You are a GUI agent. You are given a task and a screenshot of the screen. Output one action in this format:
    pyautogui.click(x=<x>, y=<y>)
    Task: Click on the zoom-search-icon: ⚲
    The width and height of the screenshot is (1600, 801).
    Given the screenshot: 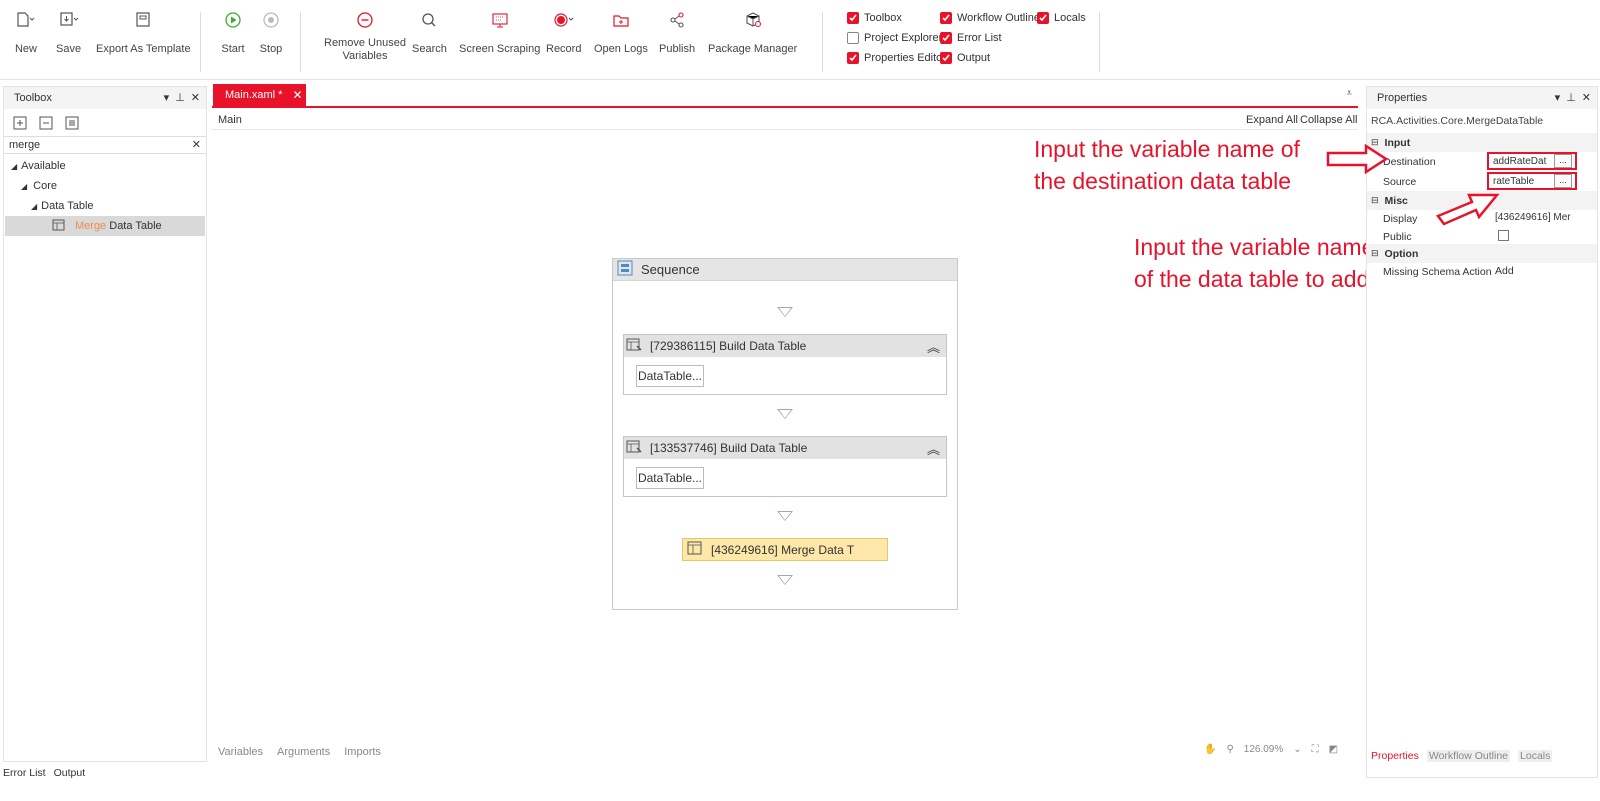 What is the action you would take?
    pyautogui.click(x=1229, y=749)
    